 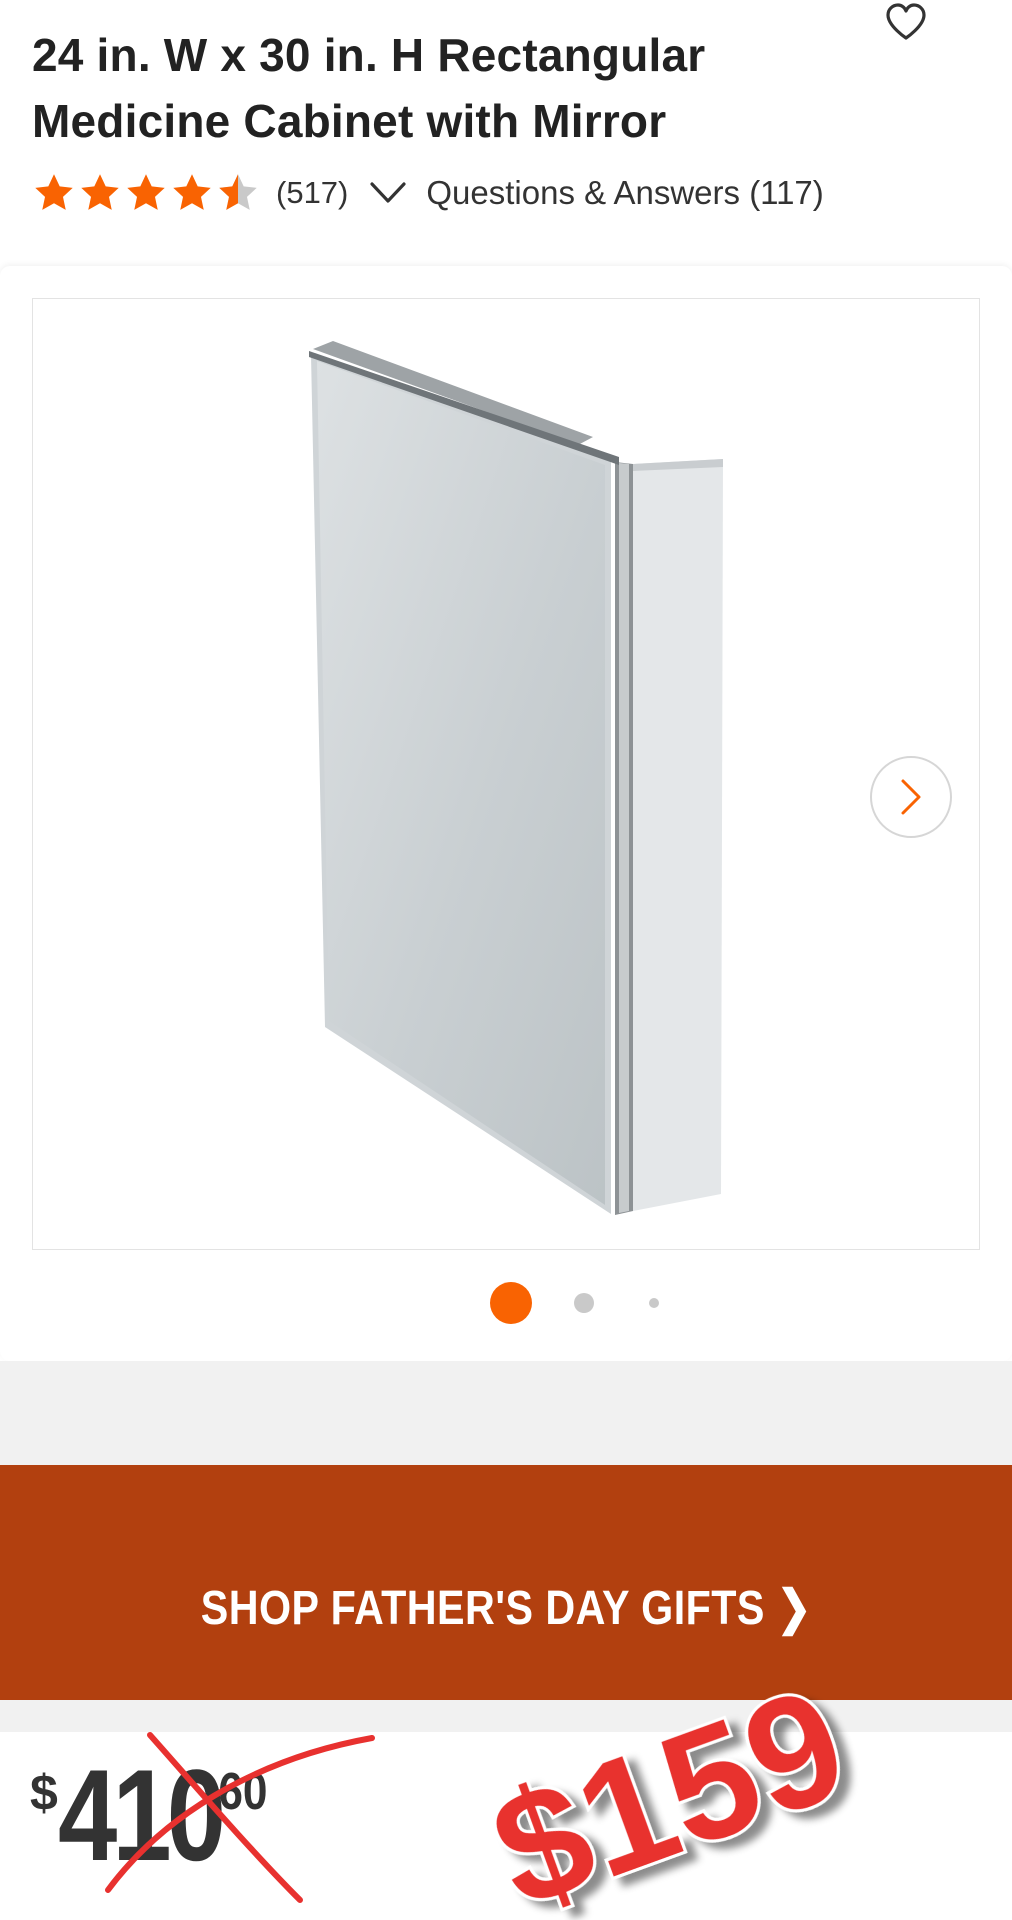 I want to click on price-cents: 60, so click(x=243, y=1792).